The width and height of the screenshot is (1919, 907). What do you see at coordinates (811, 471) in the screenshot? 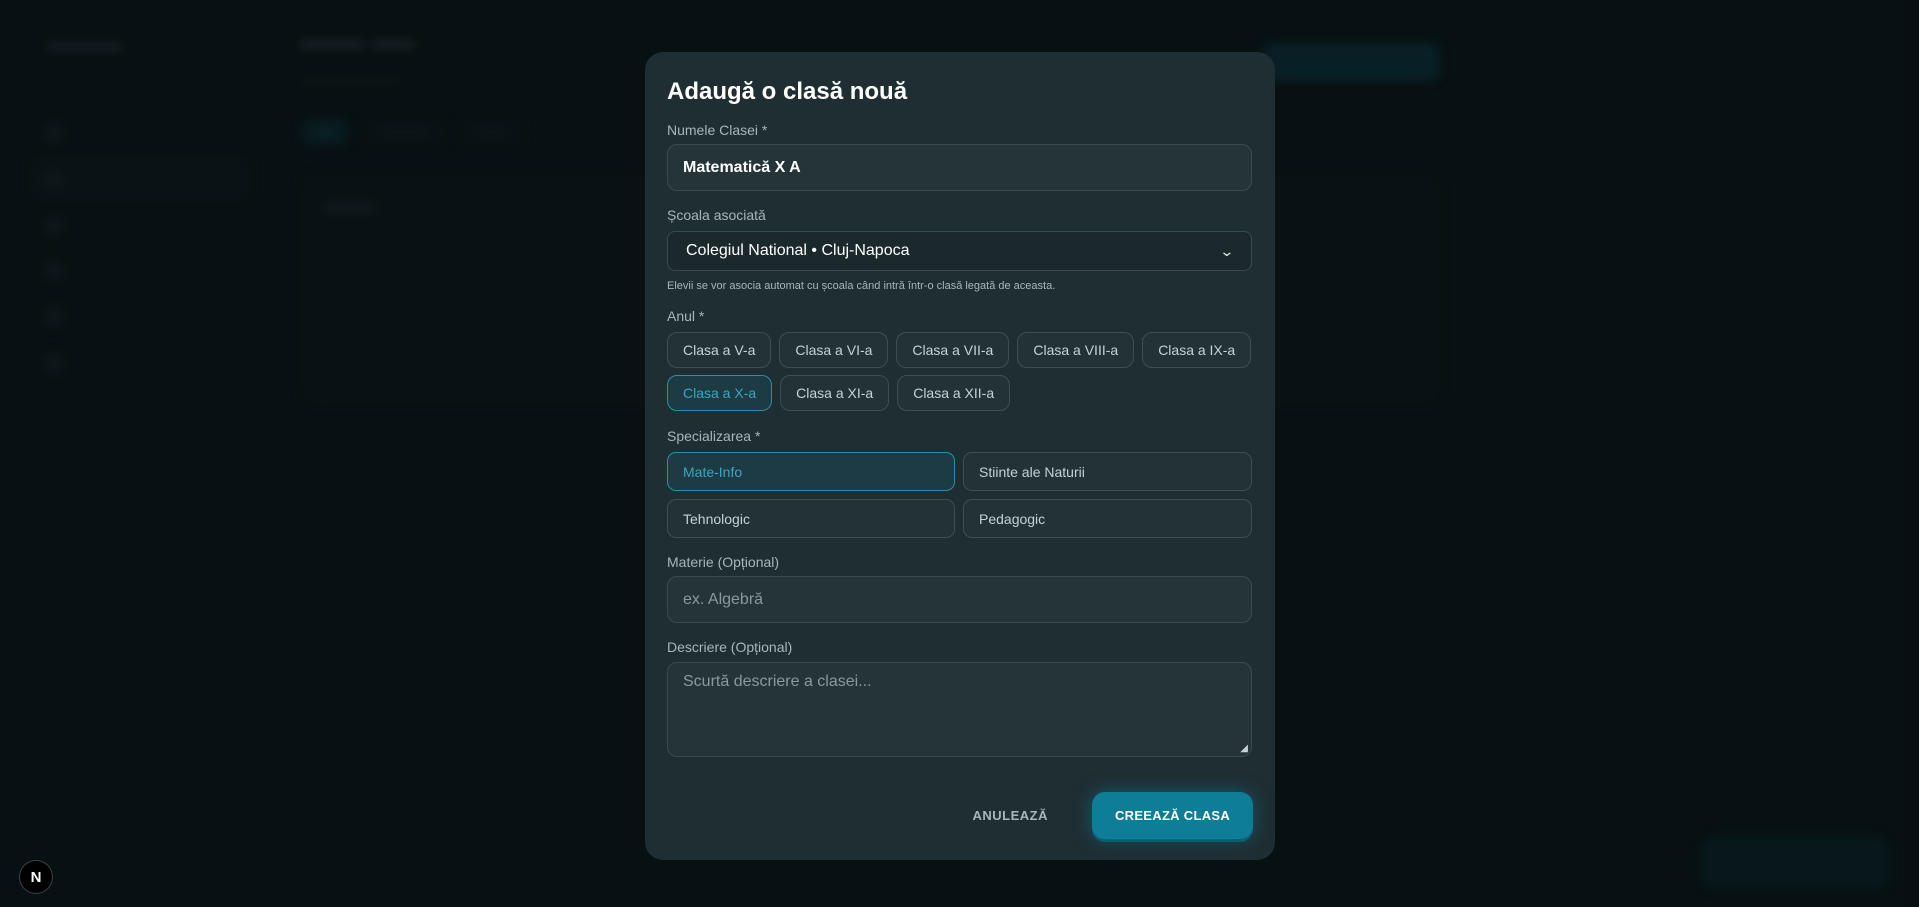
I see `specialization-option: Mate-Info` at bounding box center [811, 471].